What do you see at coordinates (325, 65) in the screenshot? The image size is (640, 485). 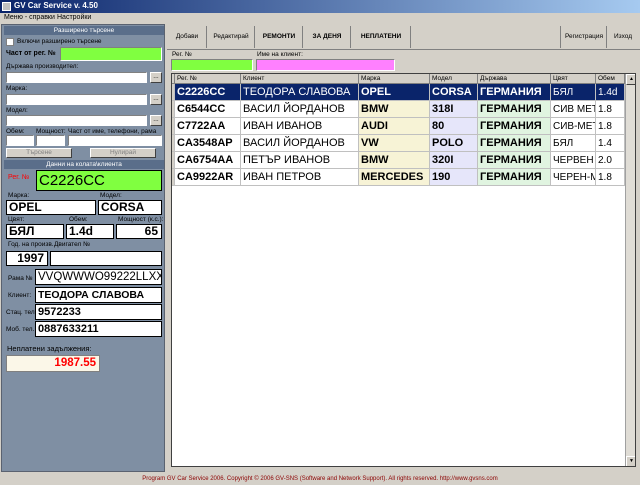 I see `client-filter-input` at bounding box center [325, 65].